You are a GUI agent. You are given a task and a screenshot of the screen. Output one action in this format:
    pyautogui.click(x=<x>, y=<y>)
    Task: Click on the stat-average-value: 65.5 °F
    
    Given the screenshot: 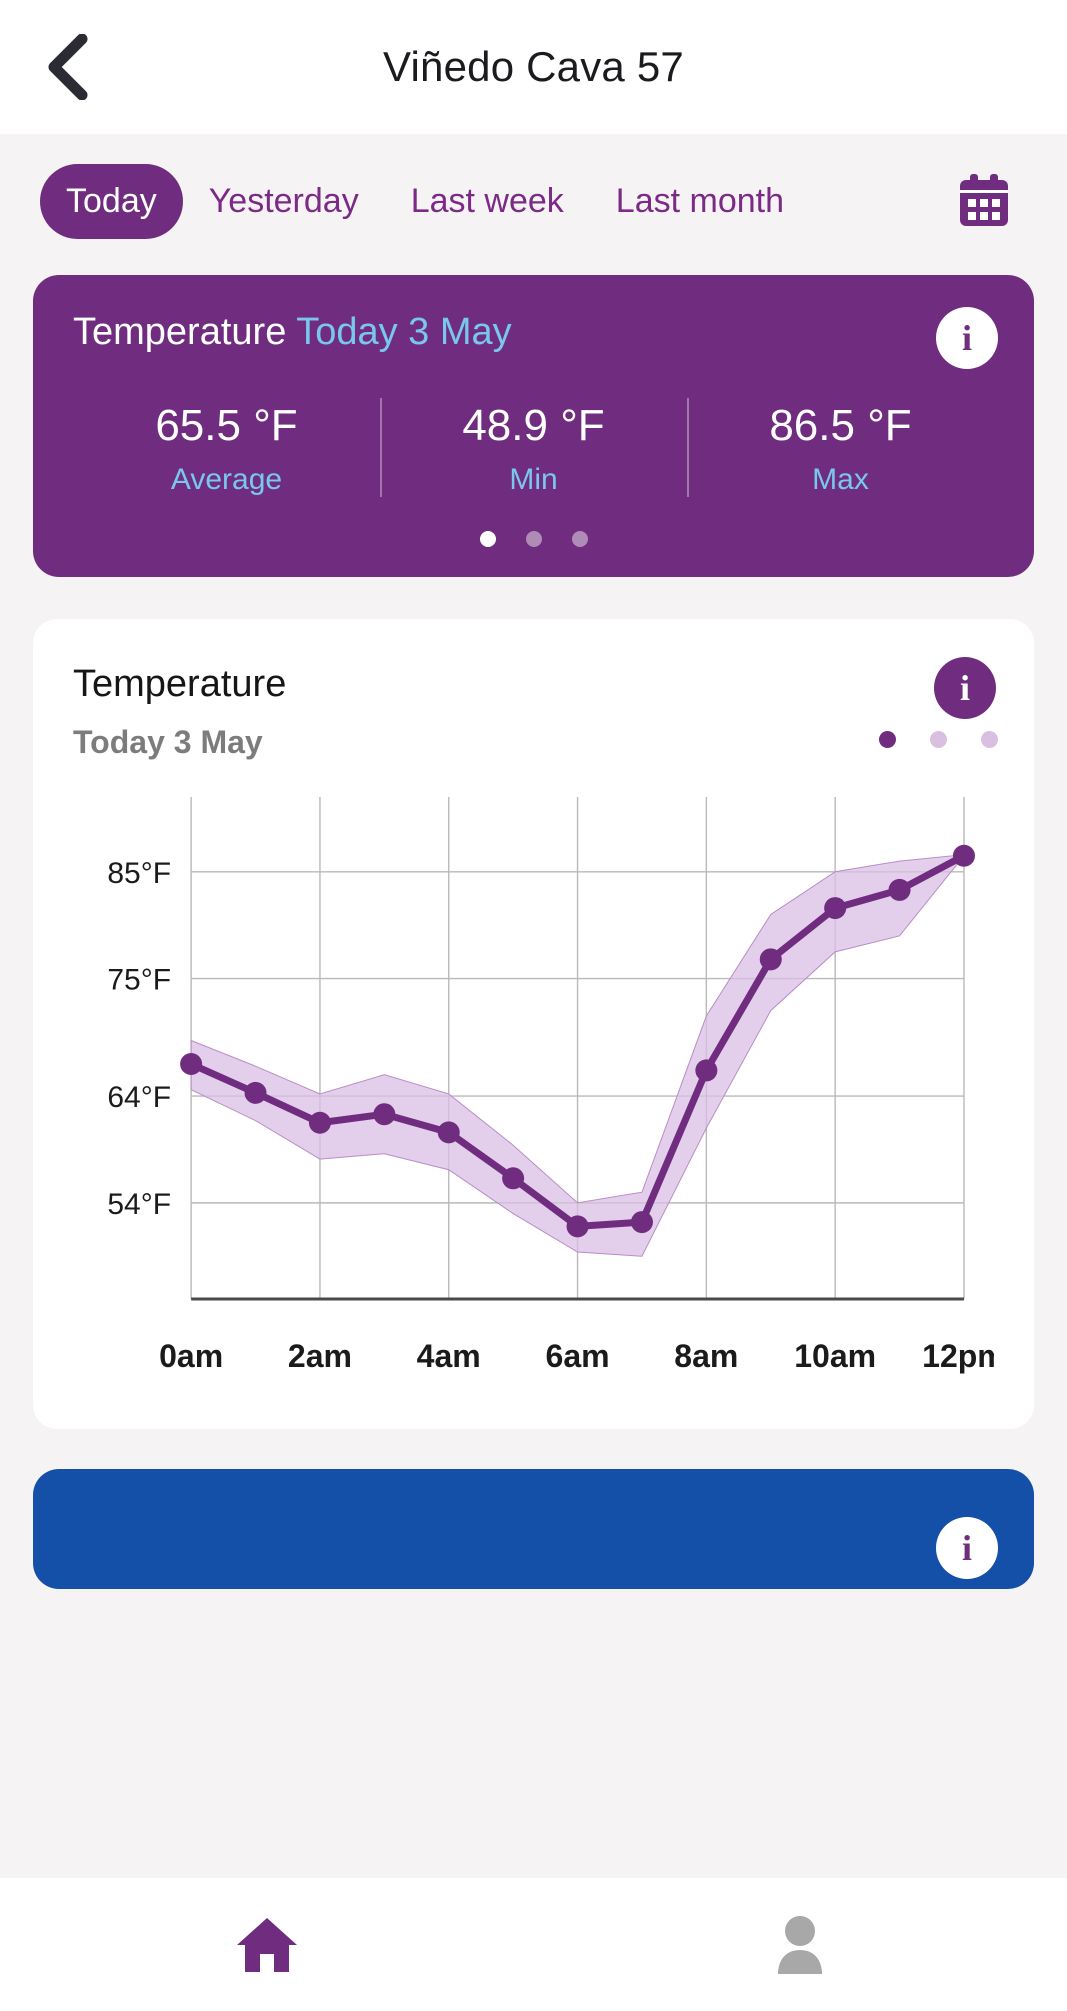 What is the action you would take?
    pyautogui.click(x=226, y=425)
    